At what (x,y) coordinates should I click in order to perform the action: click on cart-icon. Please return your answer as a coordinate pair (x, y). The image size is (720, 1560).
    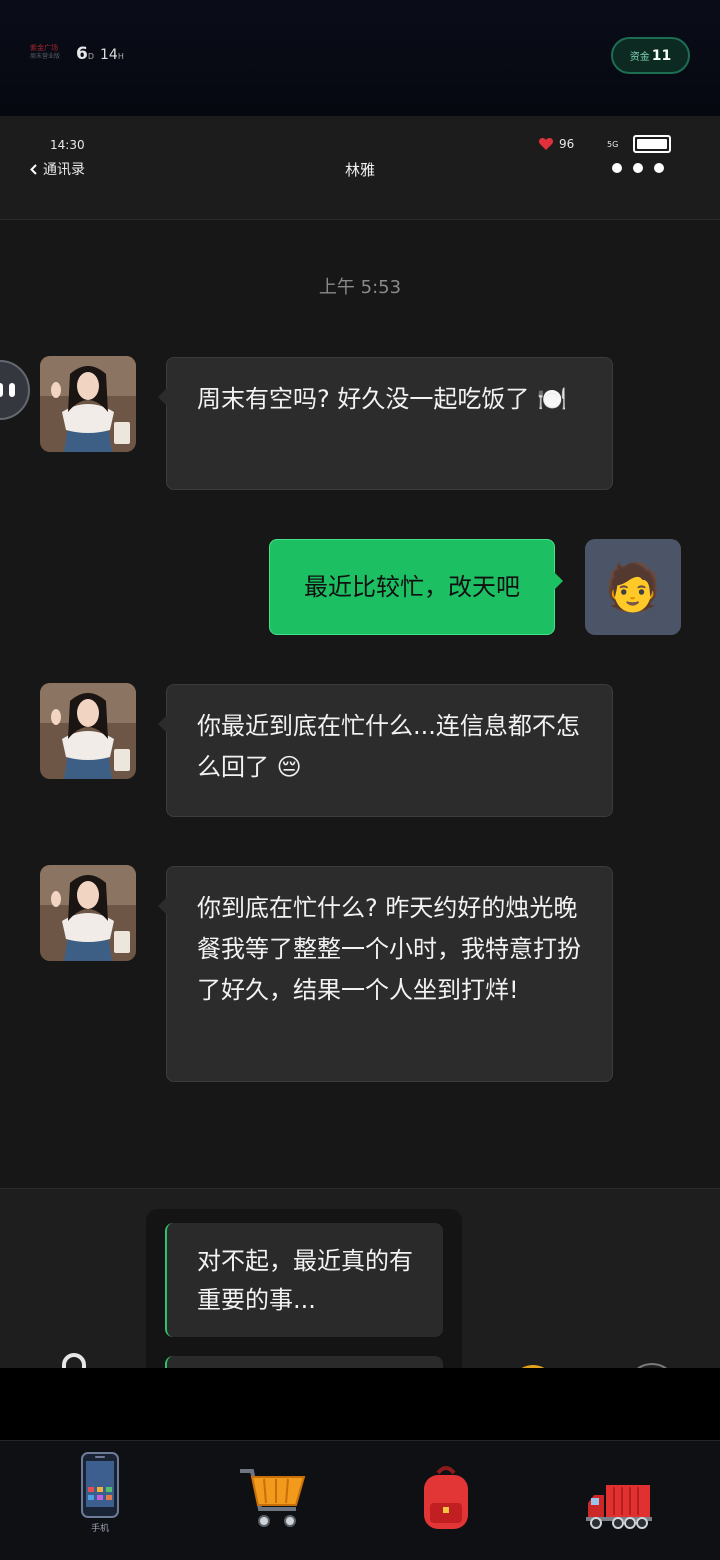
    Looking at the image, I should click on (273, 1498).